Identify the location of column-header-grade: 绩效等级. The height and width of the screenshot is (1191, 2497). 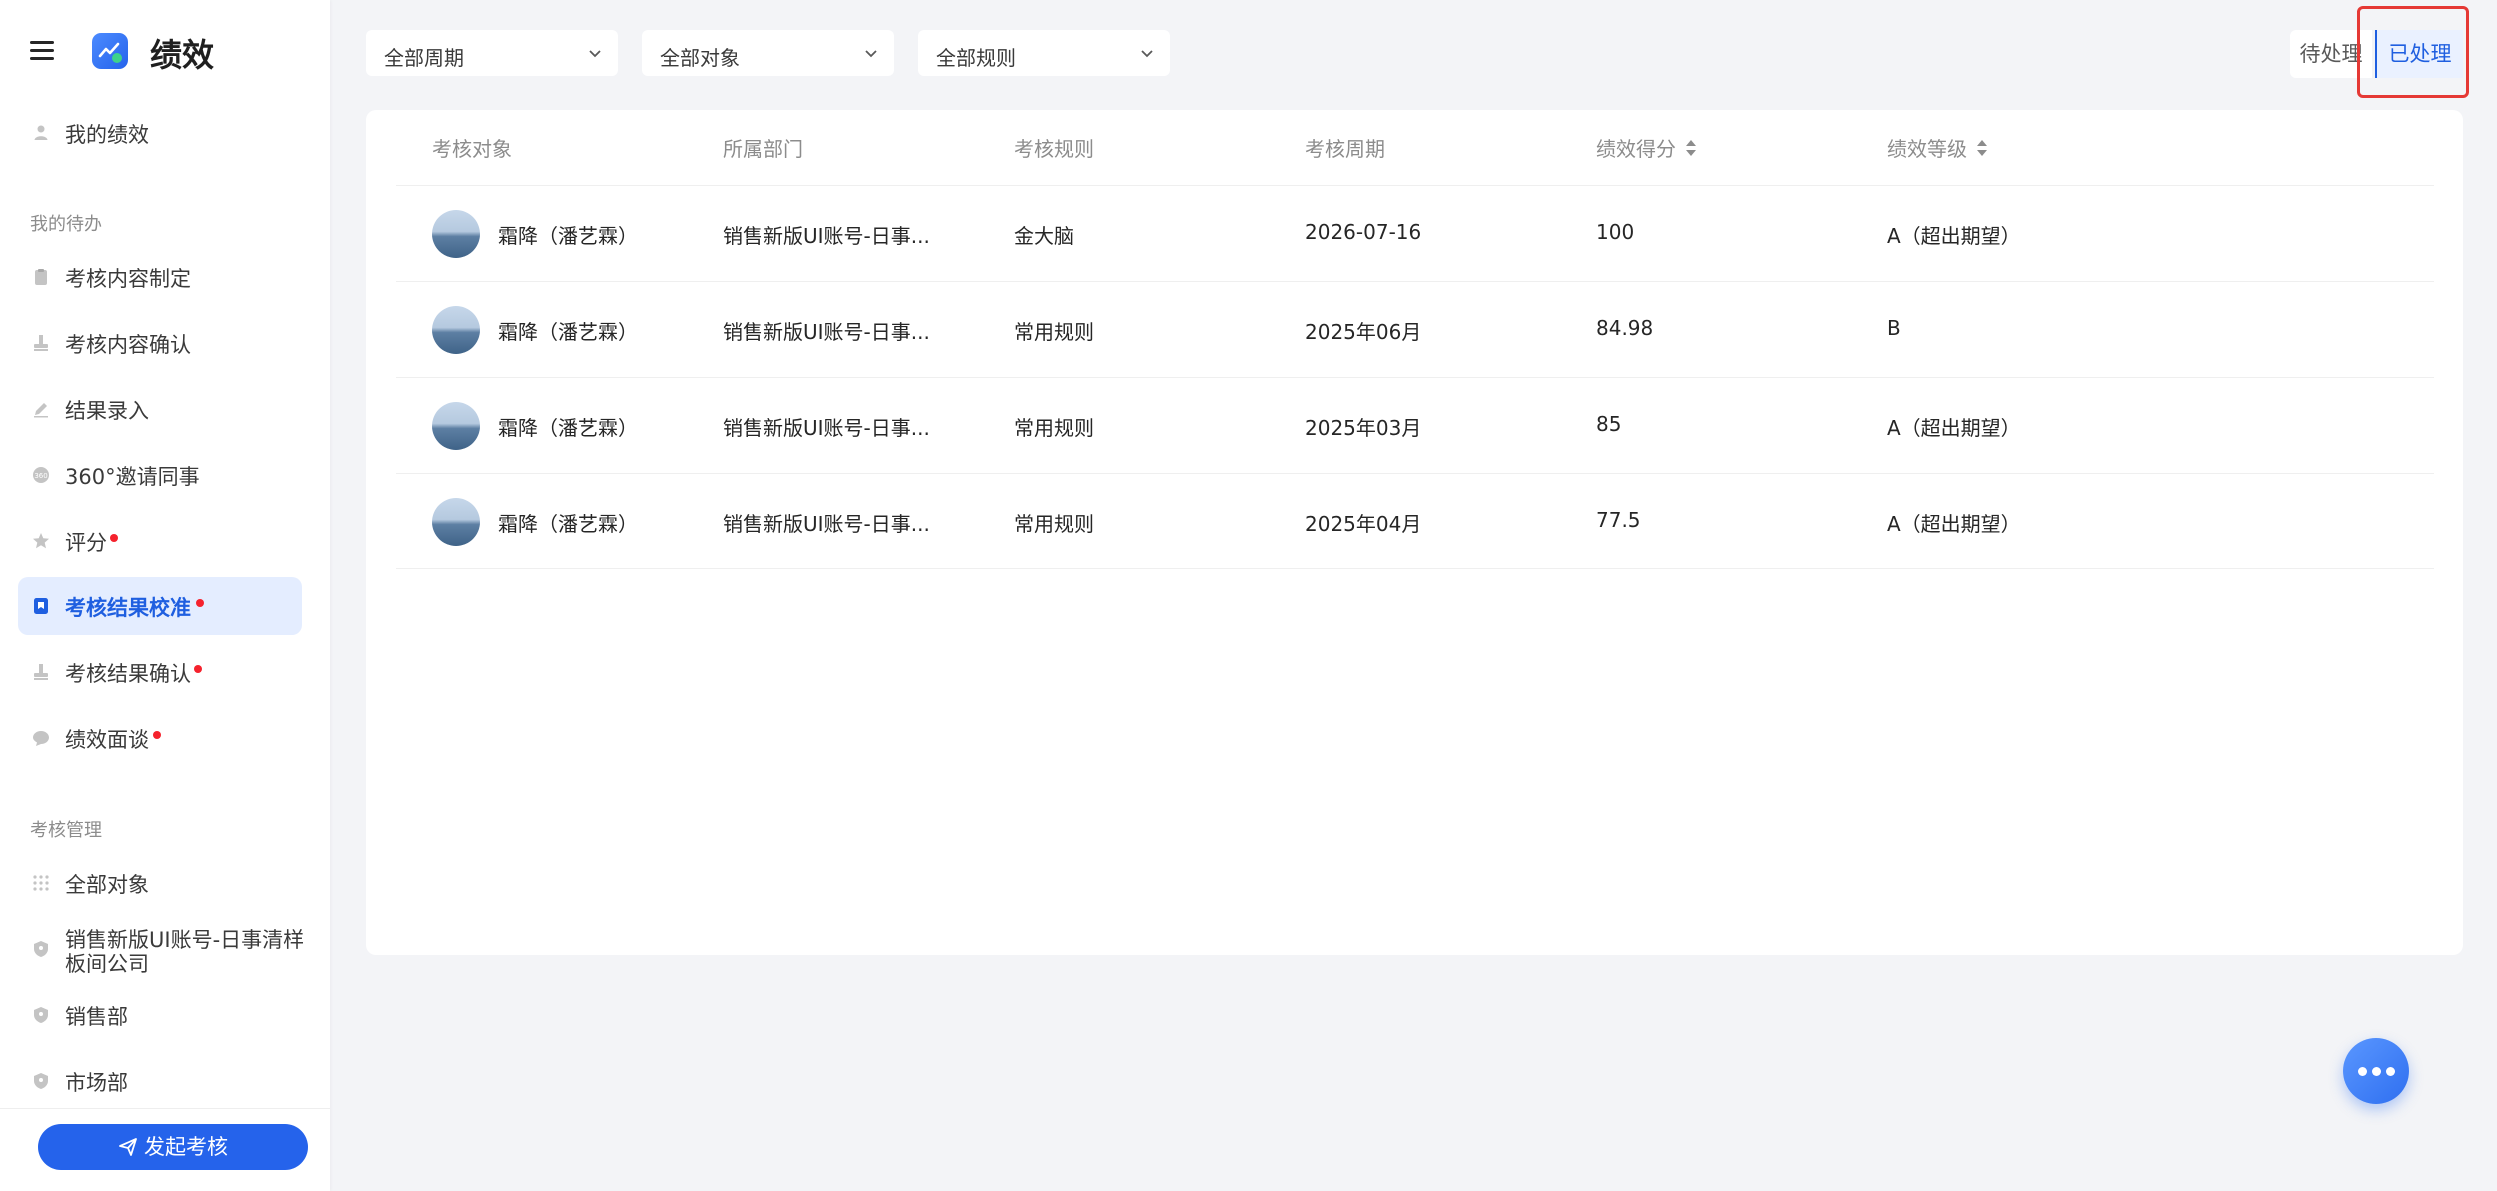
(1938, 147).